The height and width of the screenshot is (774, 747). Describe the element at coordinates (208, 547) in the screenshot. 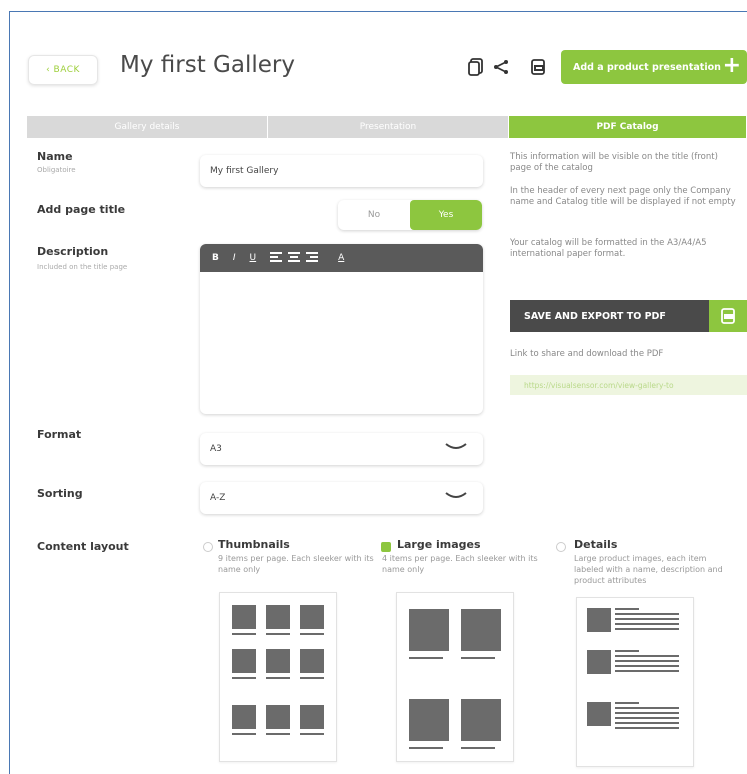

I see `layout-thumbnails-radio` at that location.